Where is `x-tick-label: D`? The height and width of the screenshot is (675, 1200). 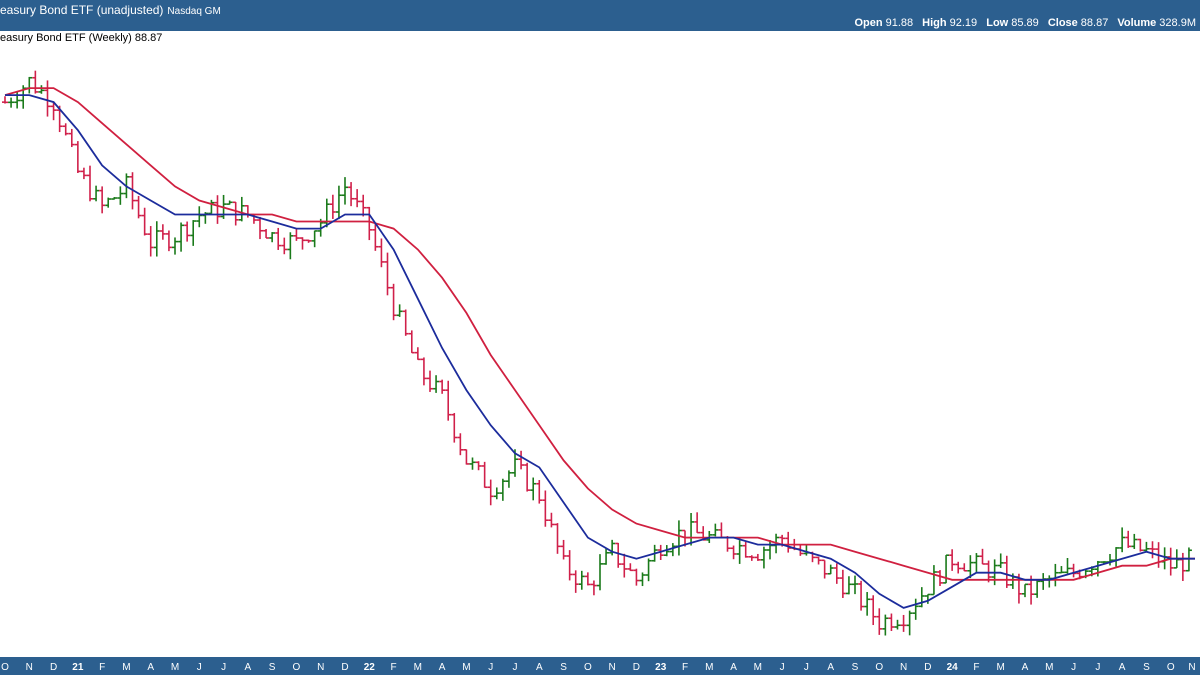
x-tick-label: D is located at coordinates (344, 667).